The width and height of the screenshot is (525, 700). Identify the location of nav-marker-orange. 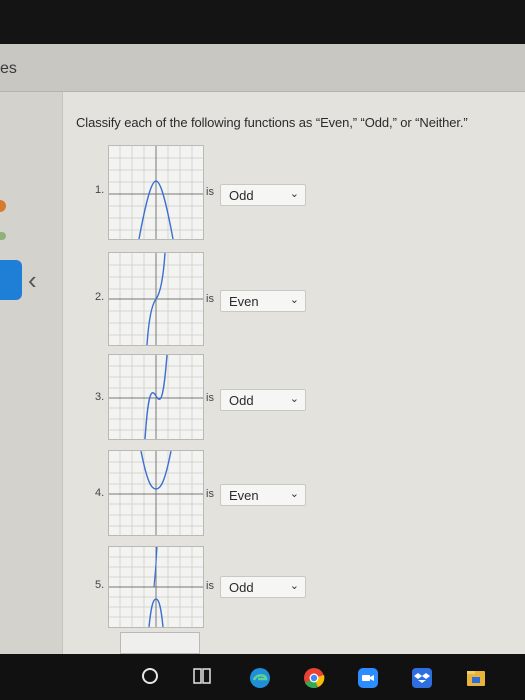
(3, 206).